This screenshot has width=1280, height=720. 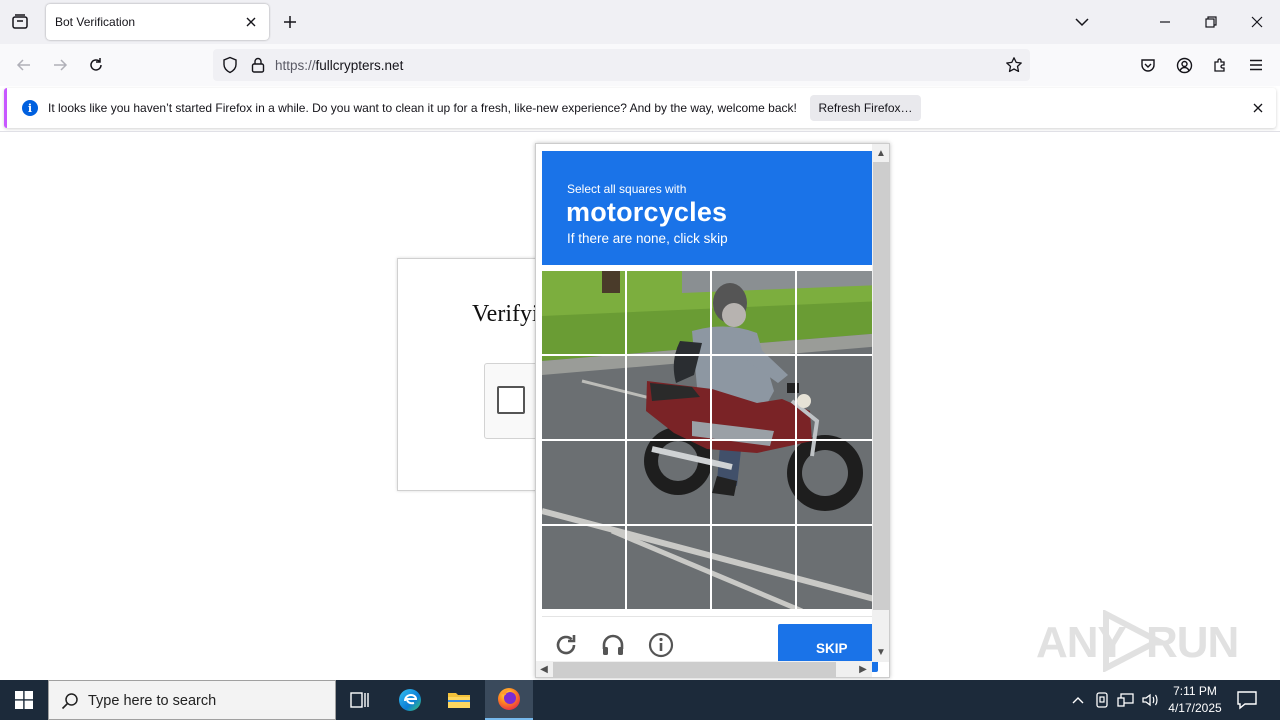 What do you see at coordinates (360, 700) in the screenshot?
I see `task-view-icon` at bounding box center [360, 700].